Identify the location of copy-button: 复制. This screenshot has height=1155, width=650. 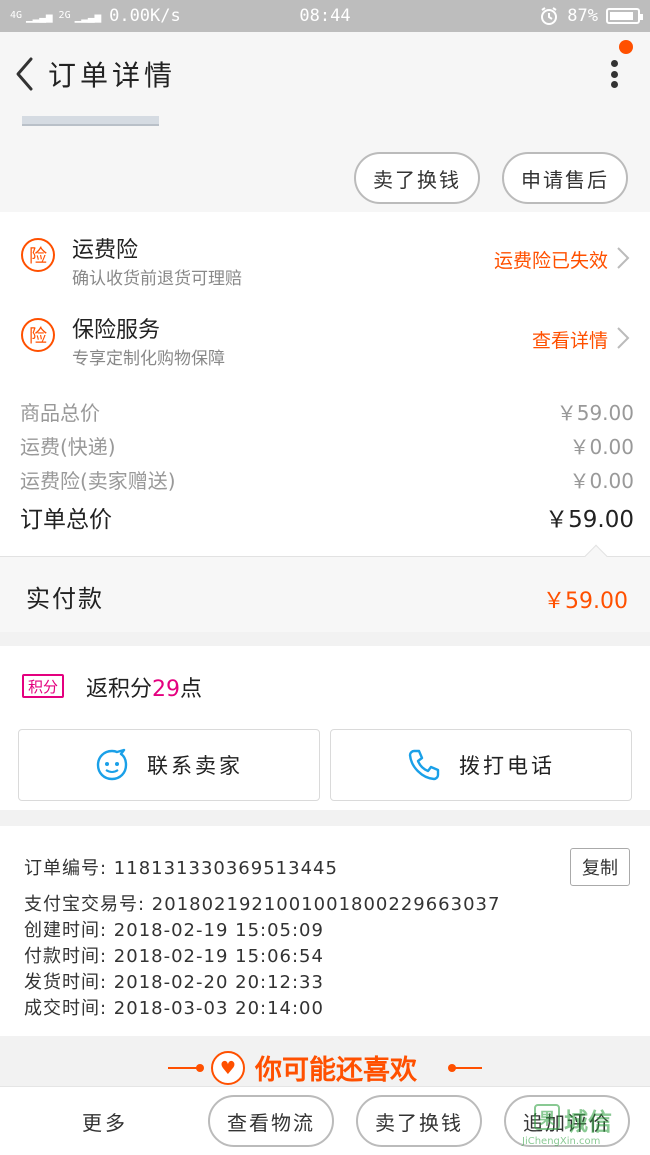
(600, 867).